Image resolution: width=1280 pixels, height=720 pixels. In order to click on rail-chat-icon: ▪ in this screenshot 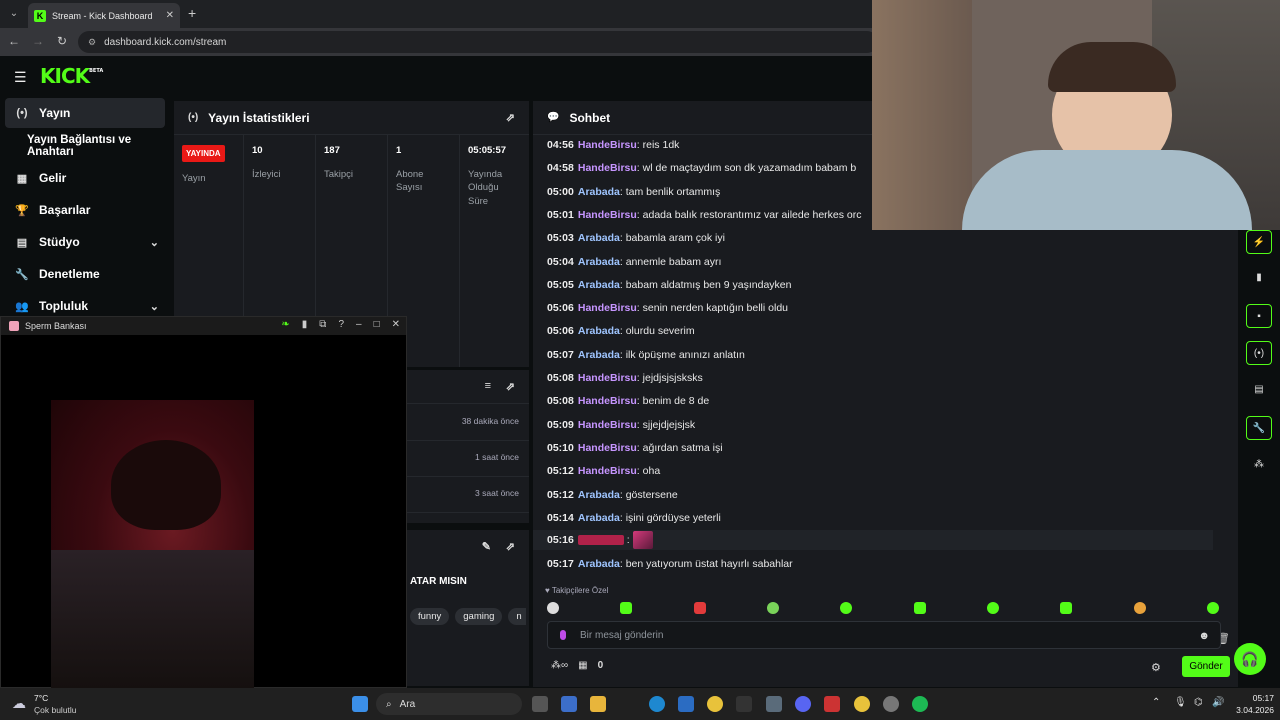, I will do `click(1259, 316)`.